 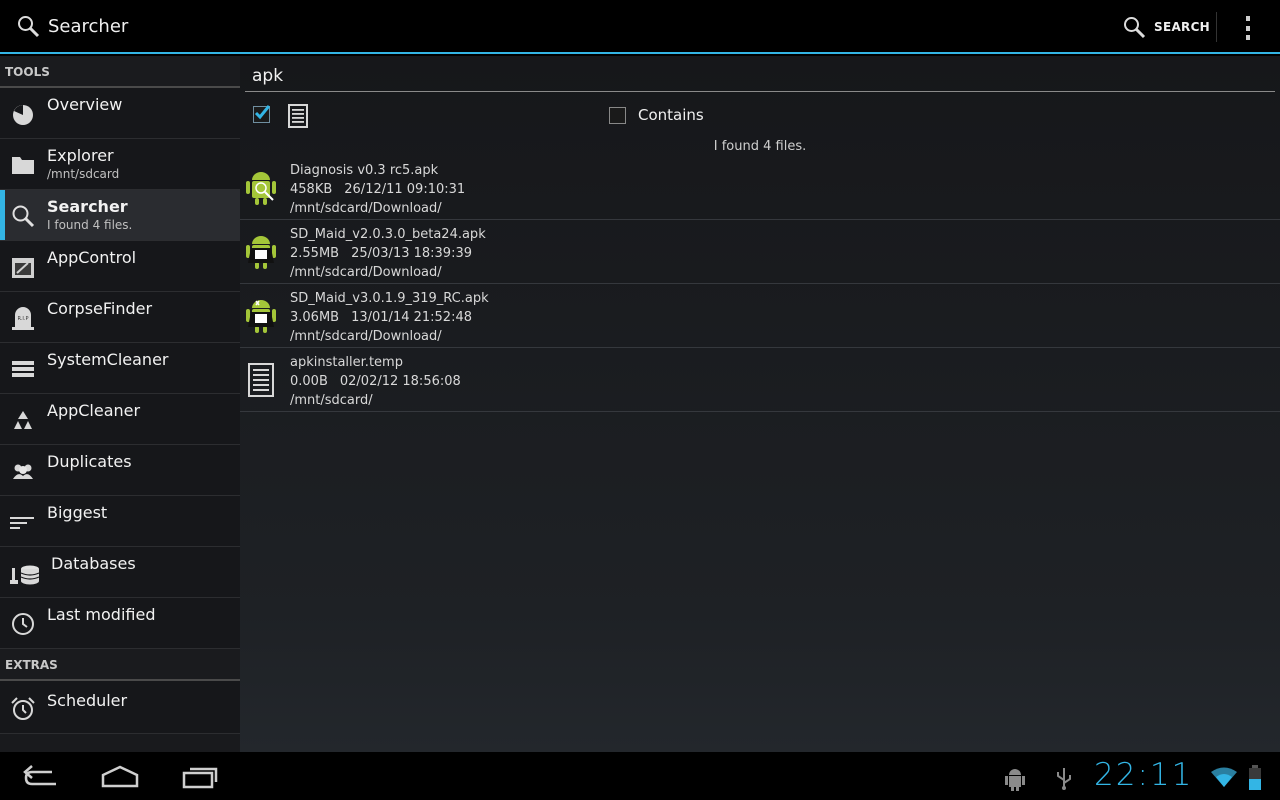 I want to click on usb-icon, so click(x=1064, y=779).